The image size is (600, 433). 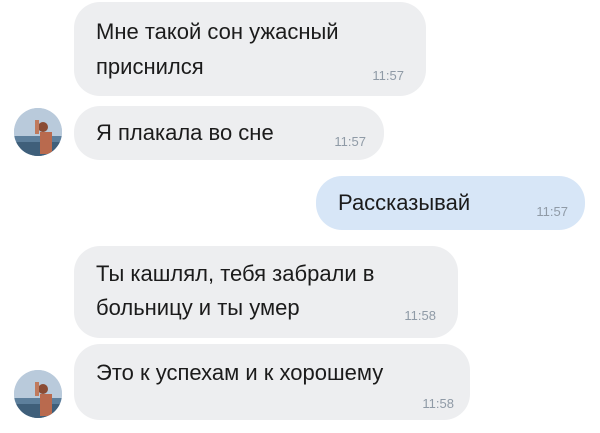 I want to click on outgoing-message: Рассказывай 11:57, so click(x=450, y=203).